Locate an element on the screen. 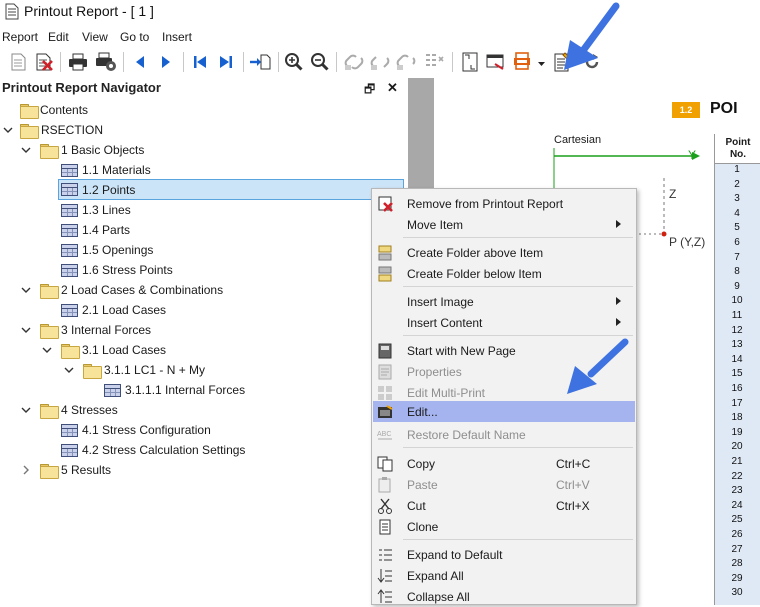  print-setup-icon is located at coordinates (106, 62).